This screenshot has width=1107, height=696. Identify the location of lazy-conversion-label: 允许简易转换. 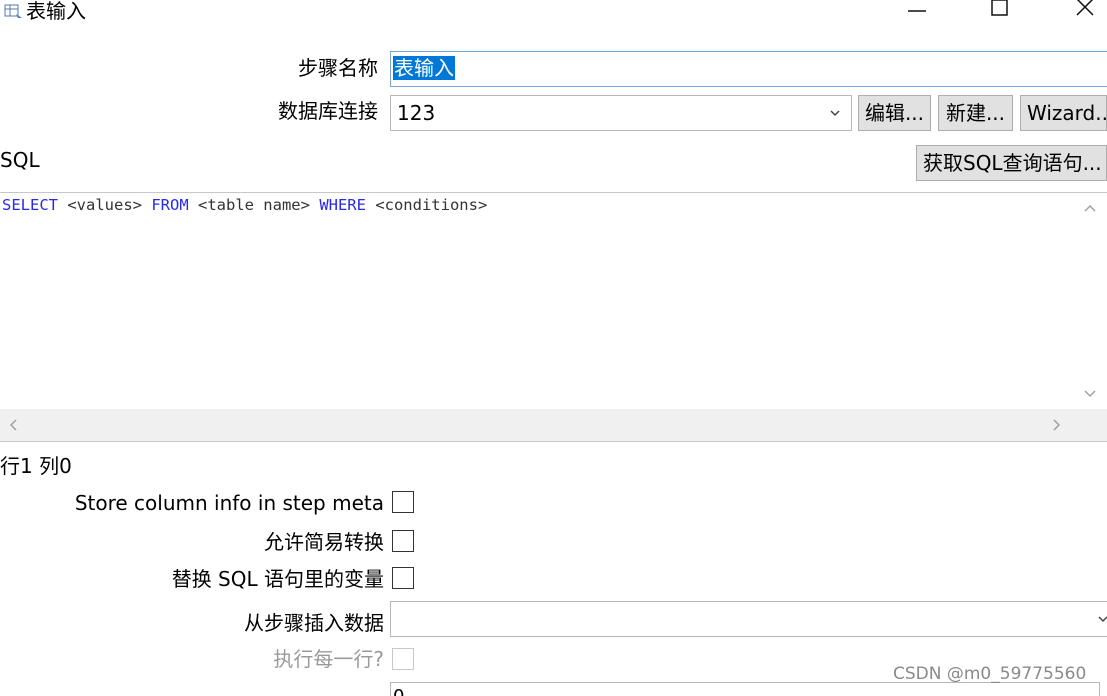
(324, 542).